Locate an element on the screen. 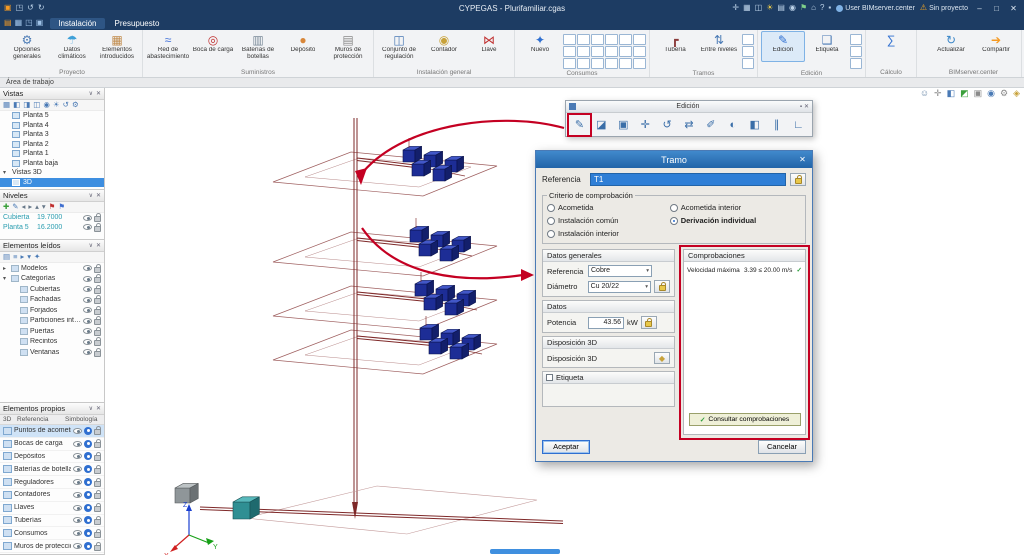 This screenshot has height=555, width=1024. ribbon-button: ⋈ Llave is located at coordinates (489, 46).